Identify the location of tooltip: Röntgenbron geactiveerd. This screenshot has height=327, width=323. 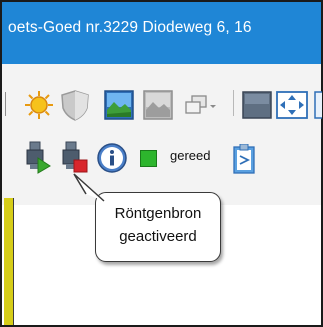
(158, 227).